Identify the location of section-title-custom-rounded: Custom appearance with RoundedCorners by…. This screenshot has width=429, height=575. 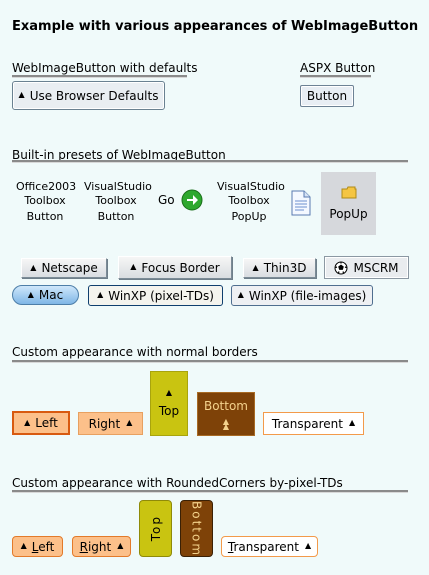
(177, 483).